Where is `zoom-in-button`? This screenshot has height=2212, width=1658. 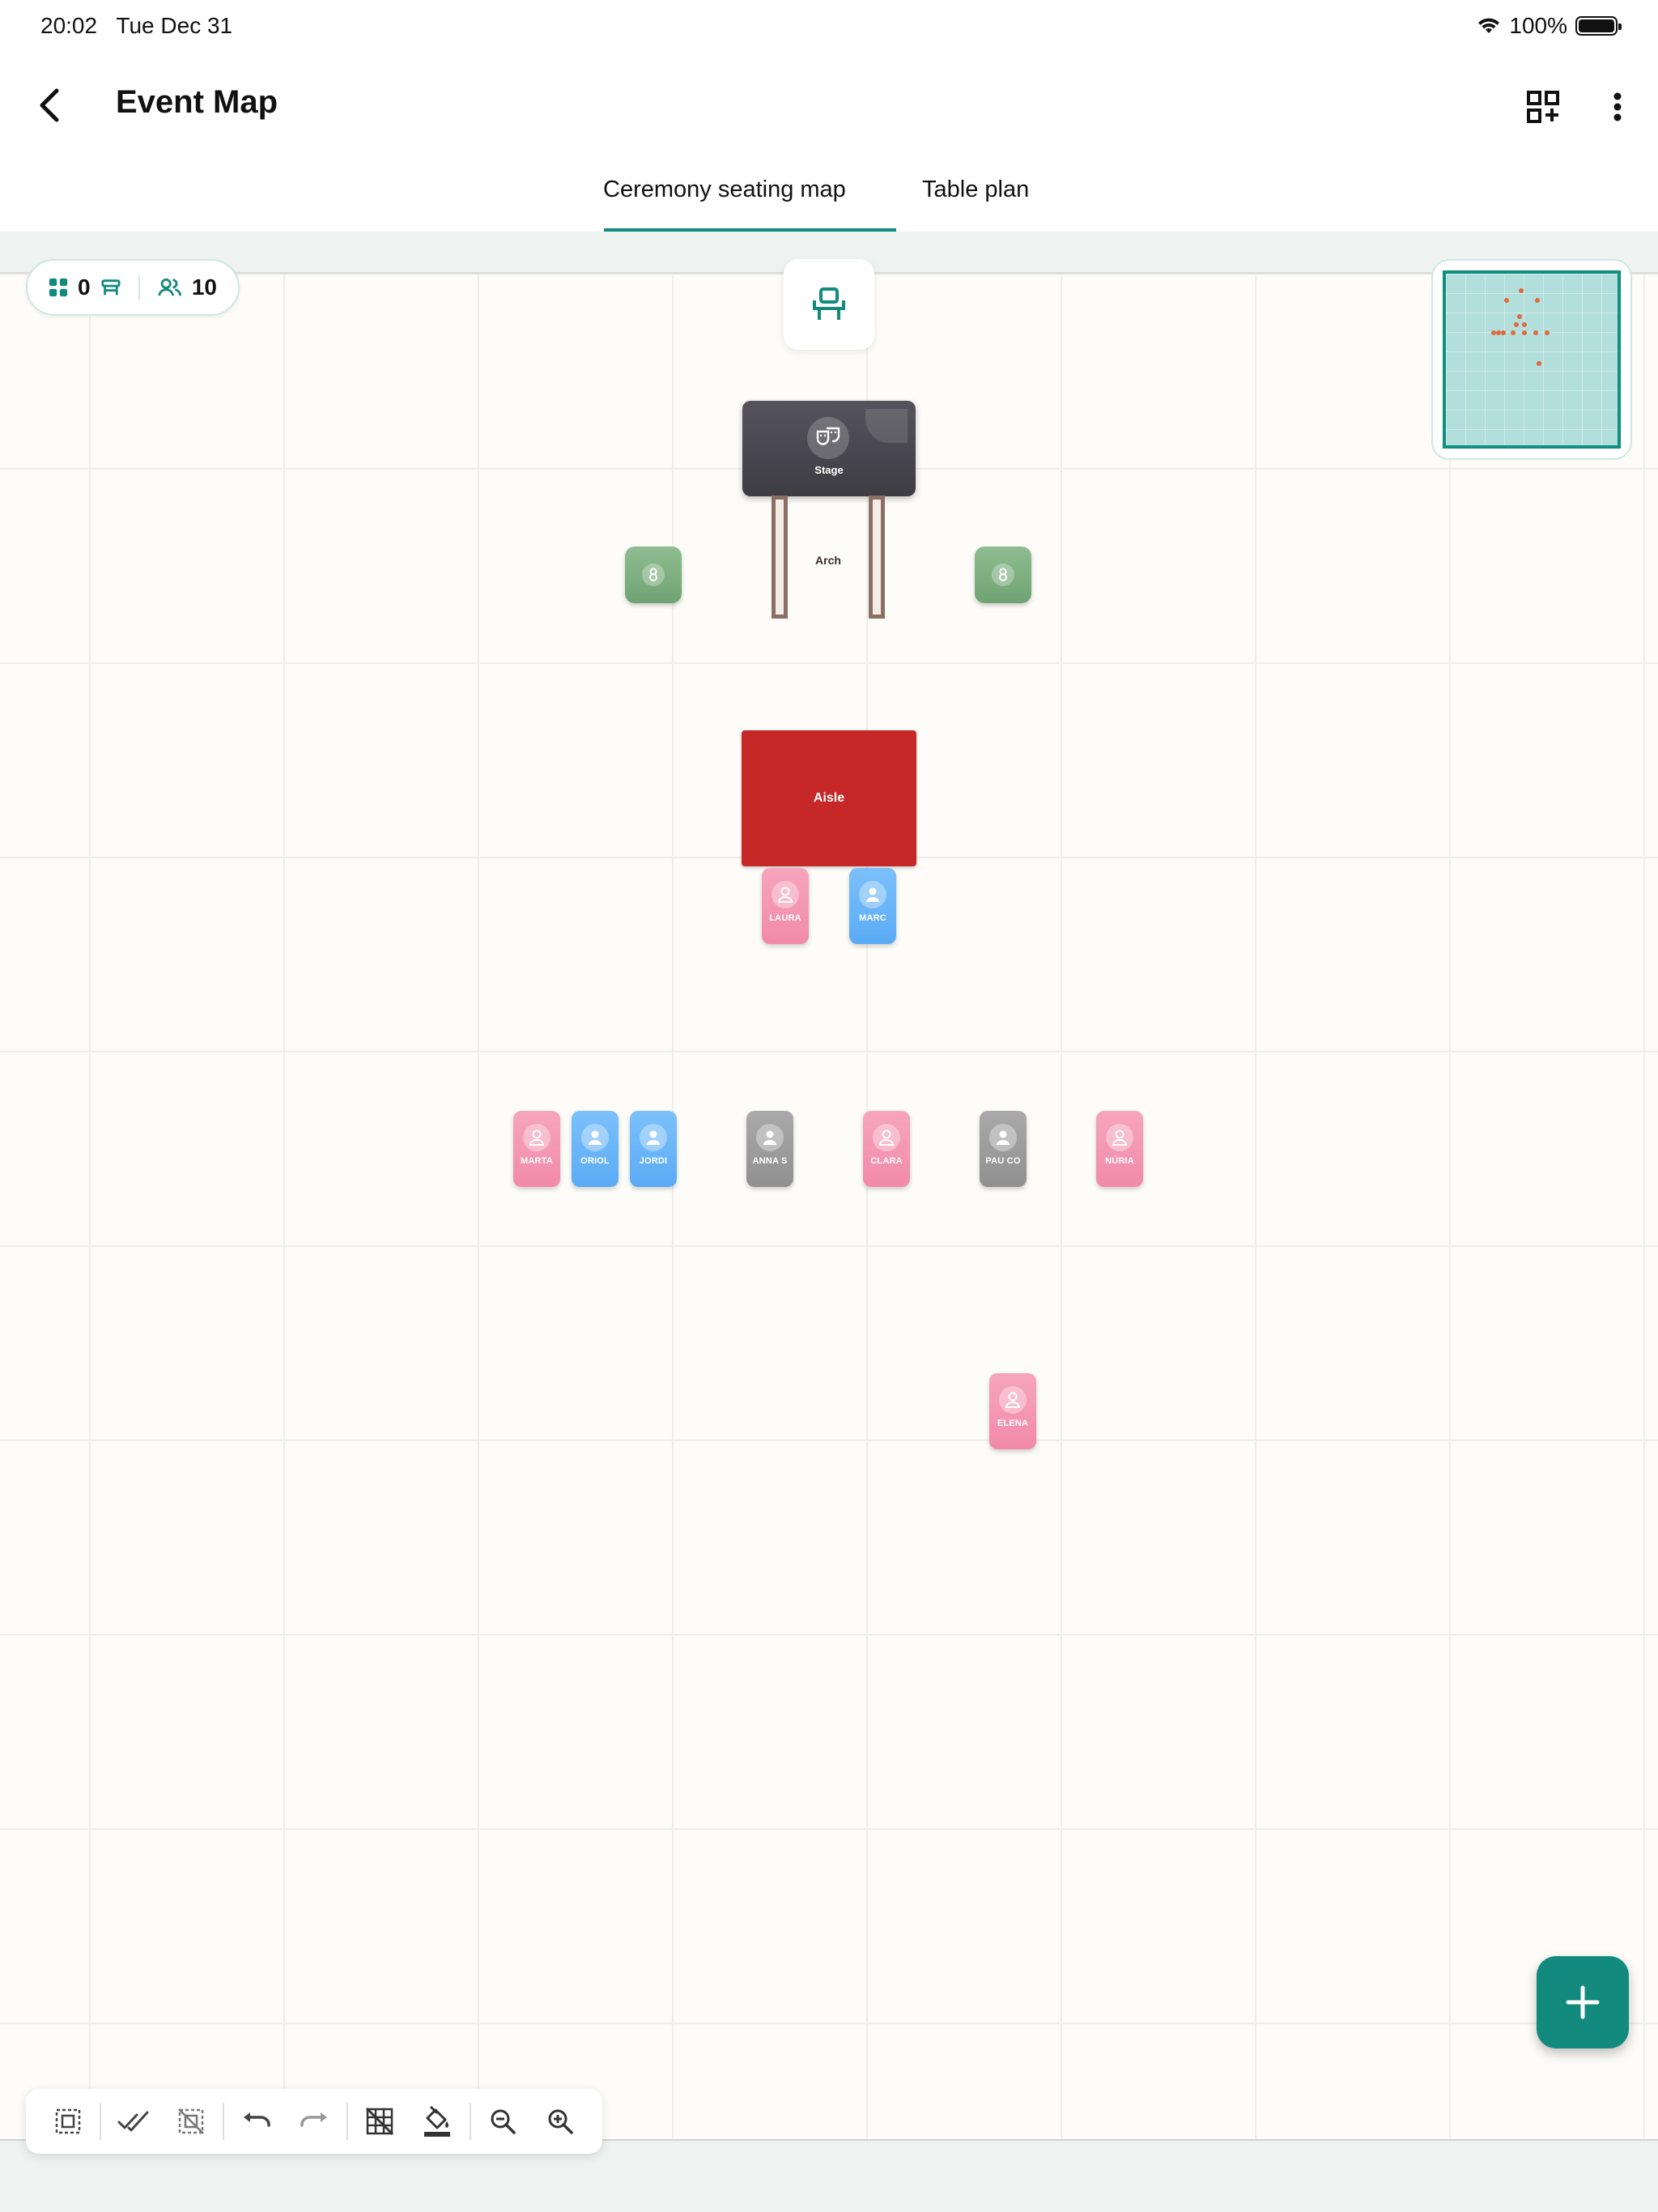
zoom-in-button is located at coordinates (560, 2121).